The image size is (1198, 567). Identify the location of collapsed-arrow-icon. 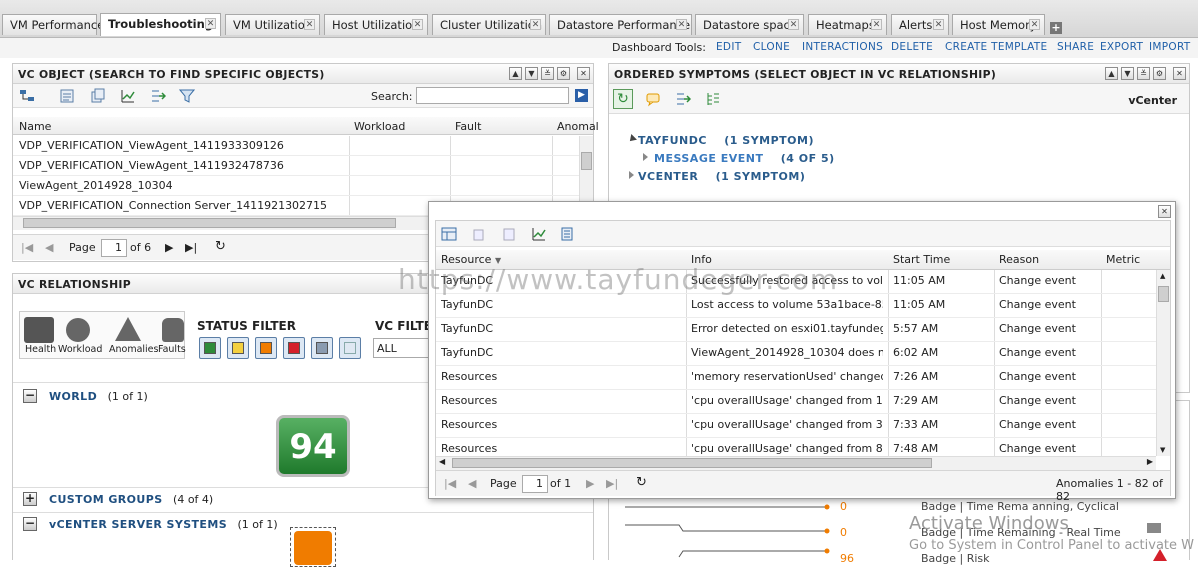
(631, 175).